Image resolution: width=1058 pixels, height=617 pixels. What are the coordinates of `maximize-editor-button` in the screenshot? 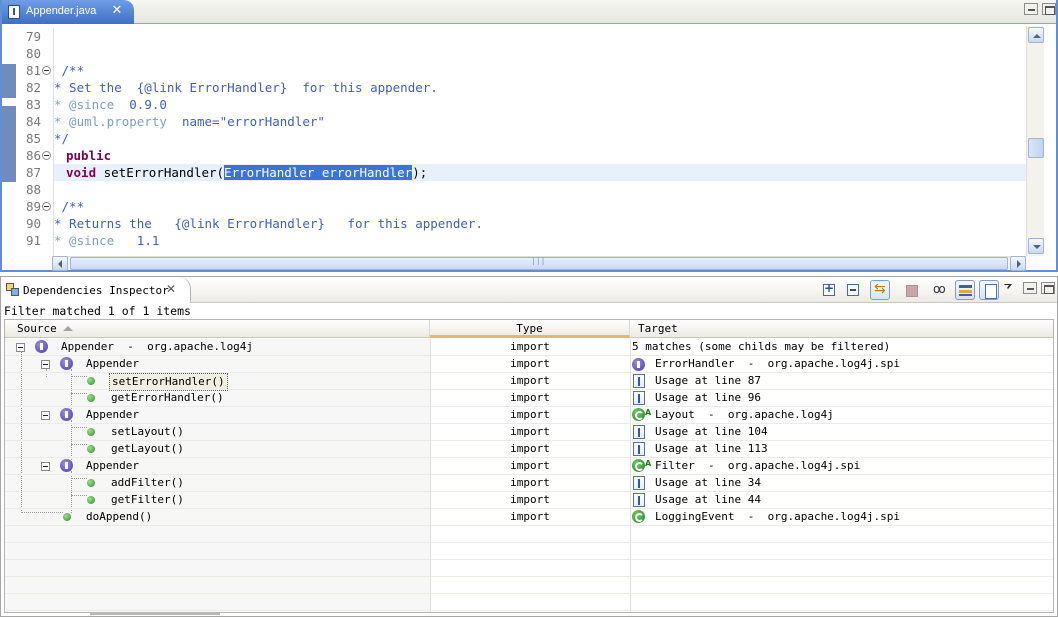 It's located at (1049, 9).